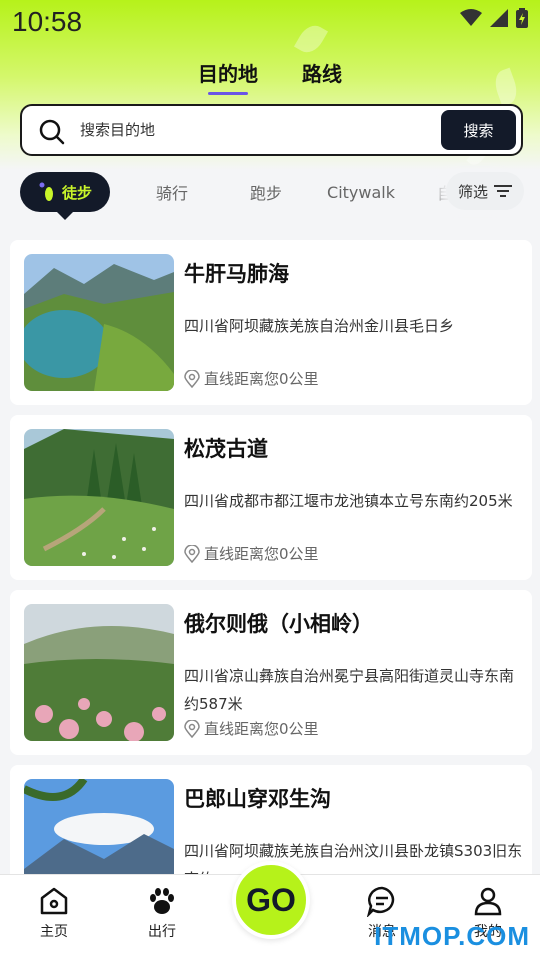 This screenshot has height=960, width=540. What do you see at coordinates (471, 17) in the screenshot?
I see `wifi-icon` at bounding box center [471, 17].